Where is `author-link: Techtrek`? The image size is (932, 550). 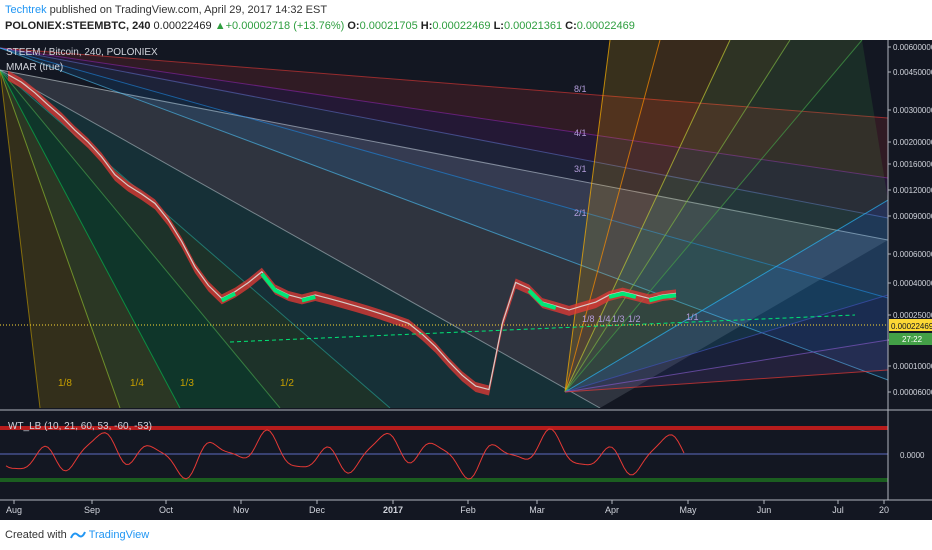
author-link: Techtrek is located at coordinates (26, 10).